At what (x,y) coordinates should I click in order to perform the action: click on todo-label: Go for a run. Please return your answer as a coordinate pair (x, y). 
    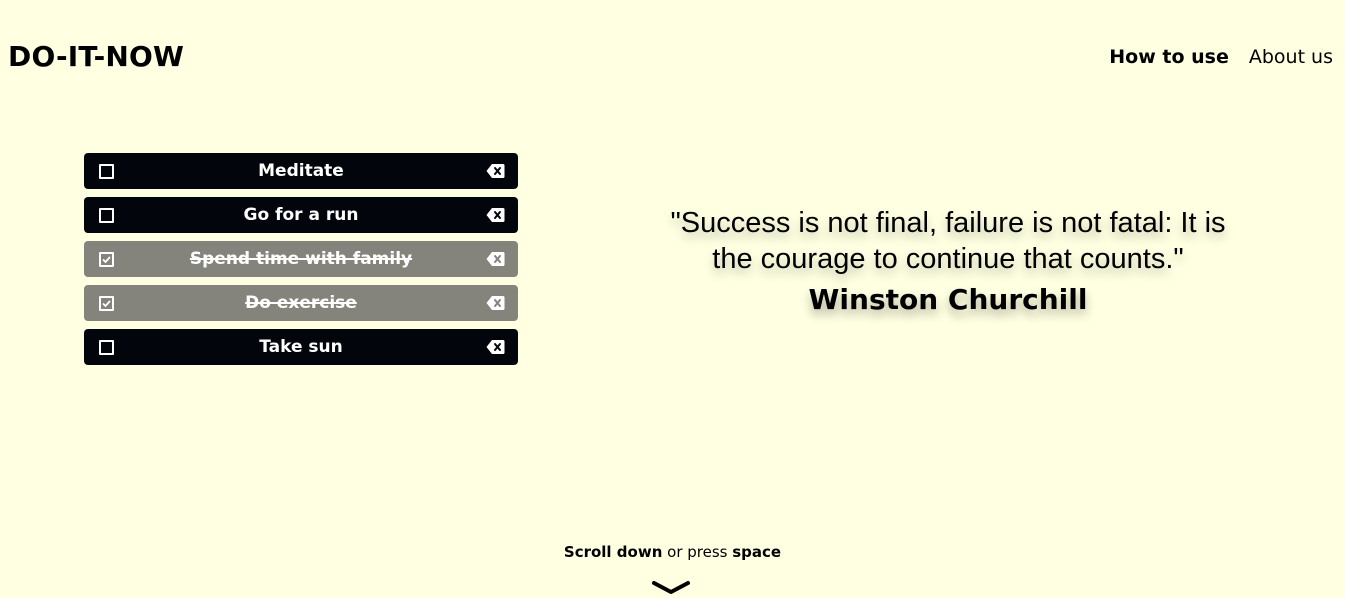
    Looking at the image, I should click on (301, 215).